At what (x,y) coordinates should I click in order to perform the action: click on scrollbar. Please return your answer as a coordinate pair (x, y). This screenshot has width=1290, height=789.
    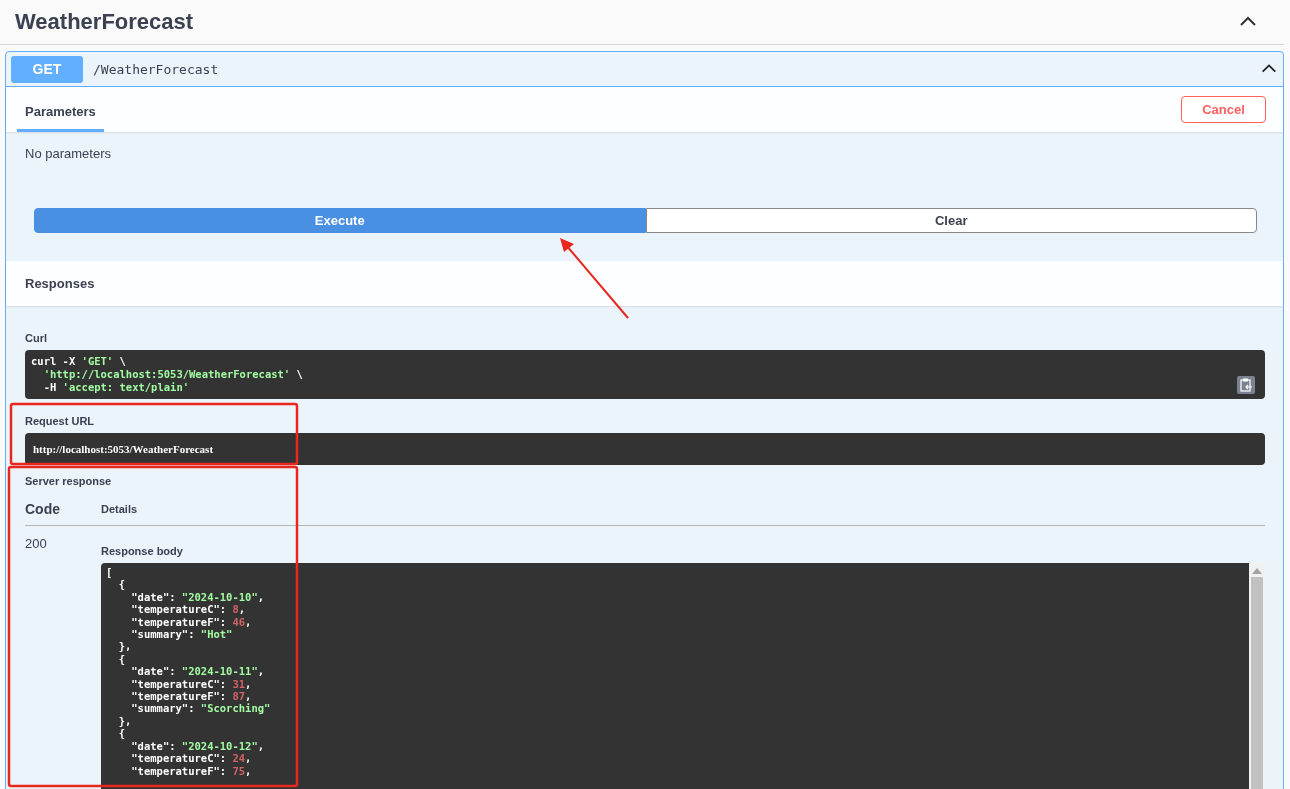
    Looking at the image, I should click on (1257, 676).